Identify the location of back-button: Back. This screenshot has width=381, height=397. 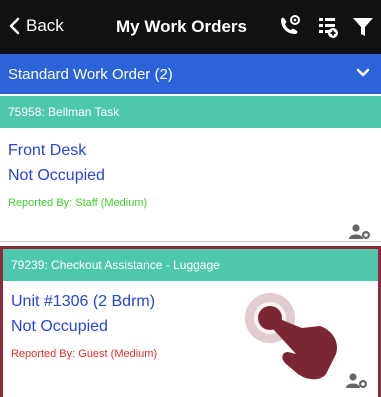
(36, 26).